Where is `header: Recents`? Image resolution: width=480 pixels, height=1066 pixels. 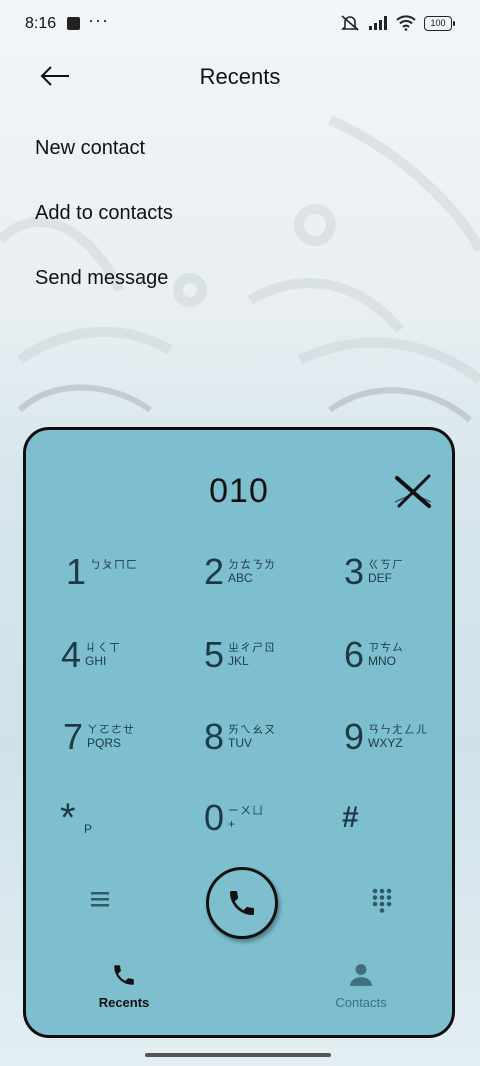 header: Recents is located at coordinates (240, 77).